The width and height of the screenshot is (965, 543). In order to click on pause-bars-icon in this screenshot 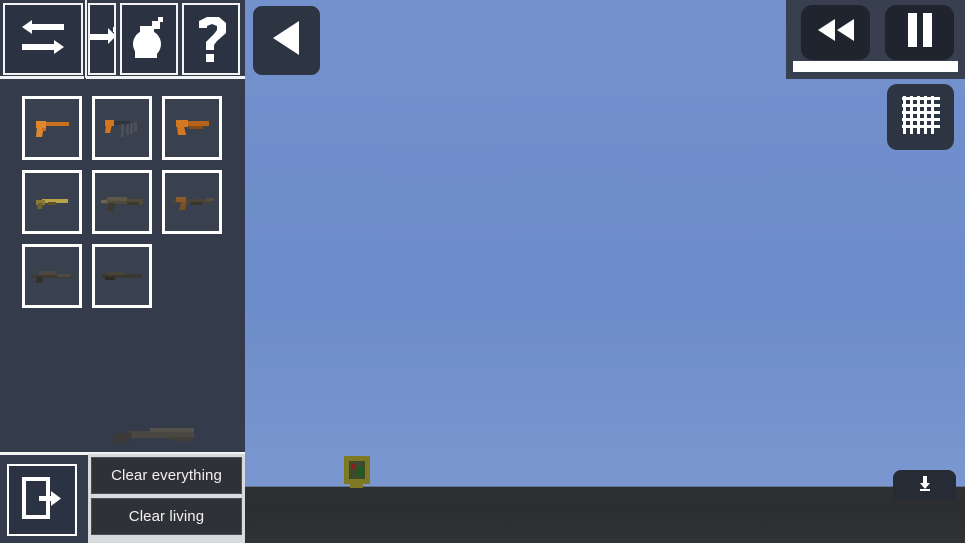, I will do `click(920, 32)`.